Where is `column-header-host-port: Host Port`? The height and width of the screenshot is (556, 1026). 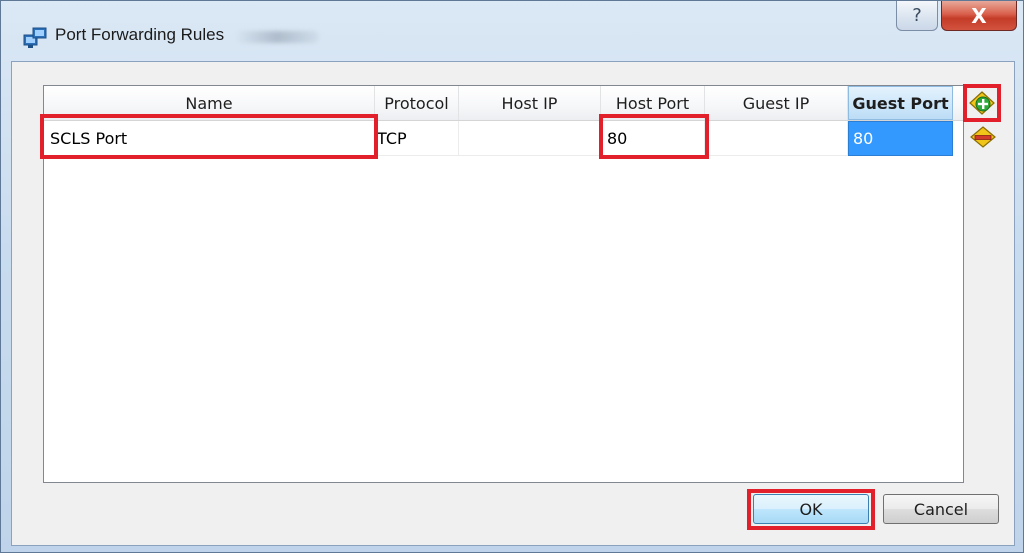
column-header-host-port: Host Port is located at coordinates (653, 103).